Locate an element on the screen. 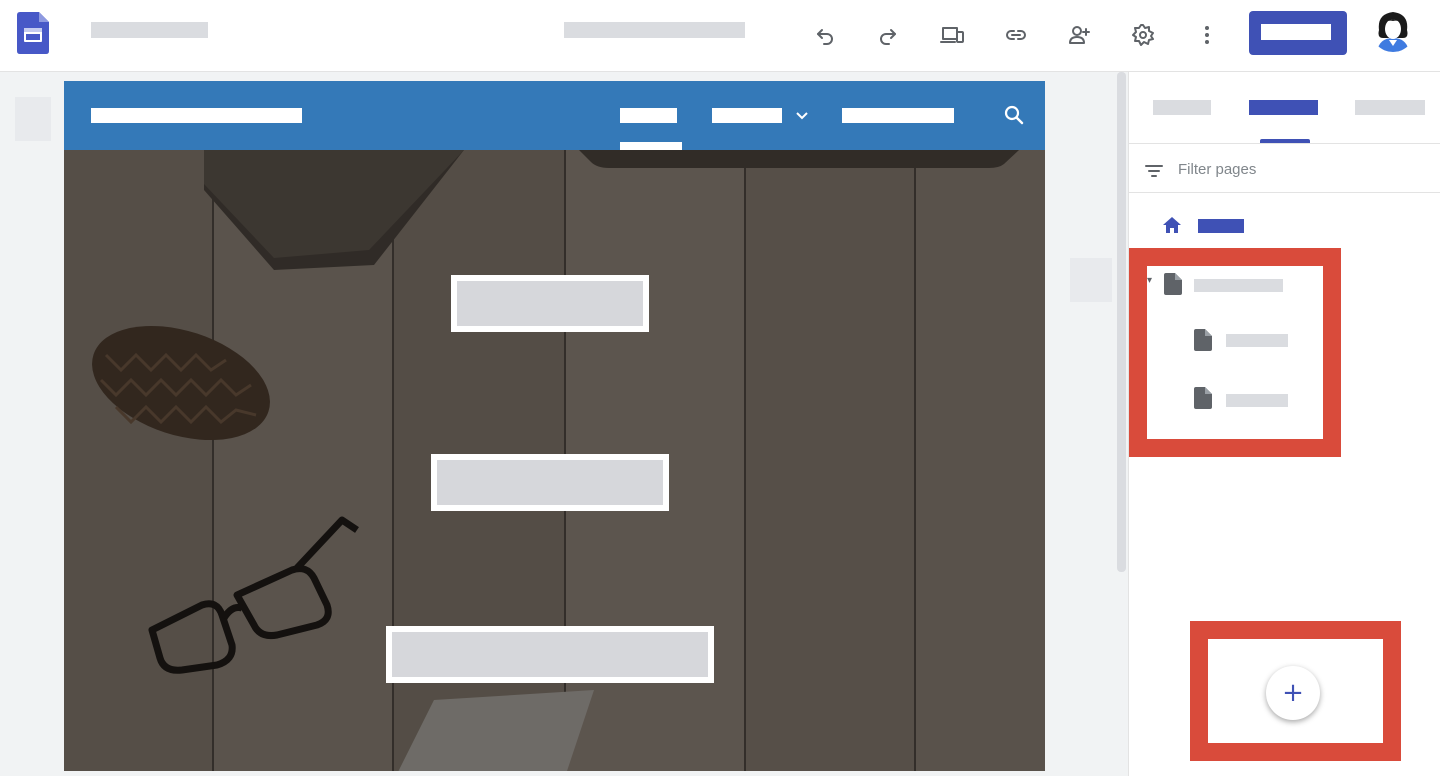 The image size is (1440, 776). save-status-placeholder is located at coordinates (654, 30).